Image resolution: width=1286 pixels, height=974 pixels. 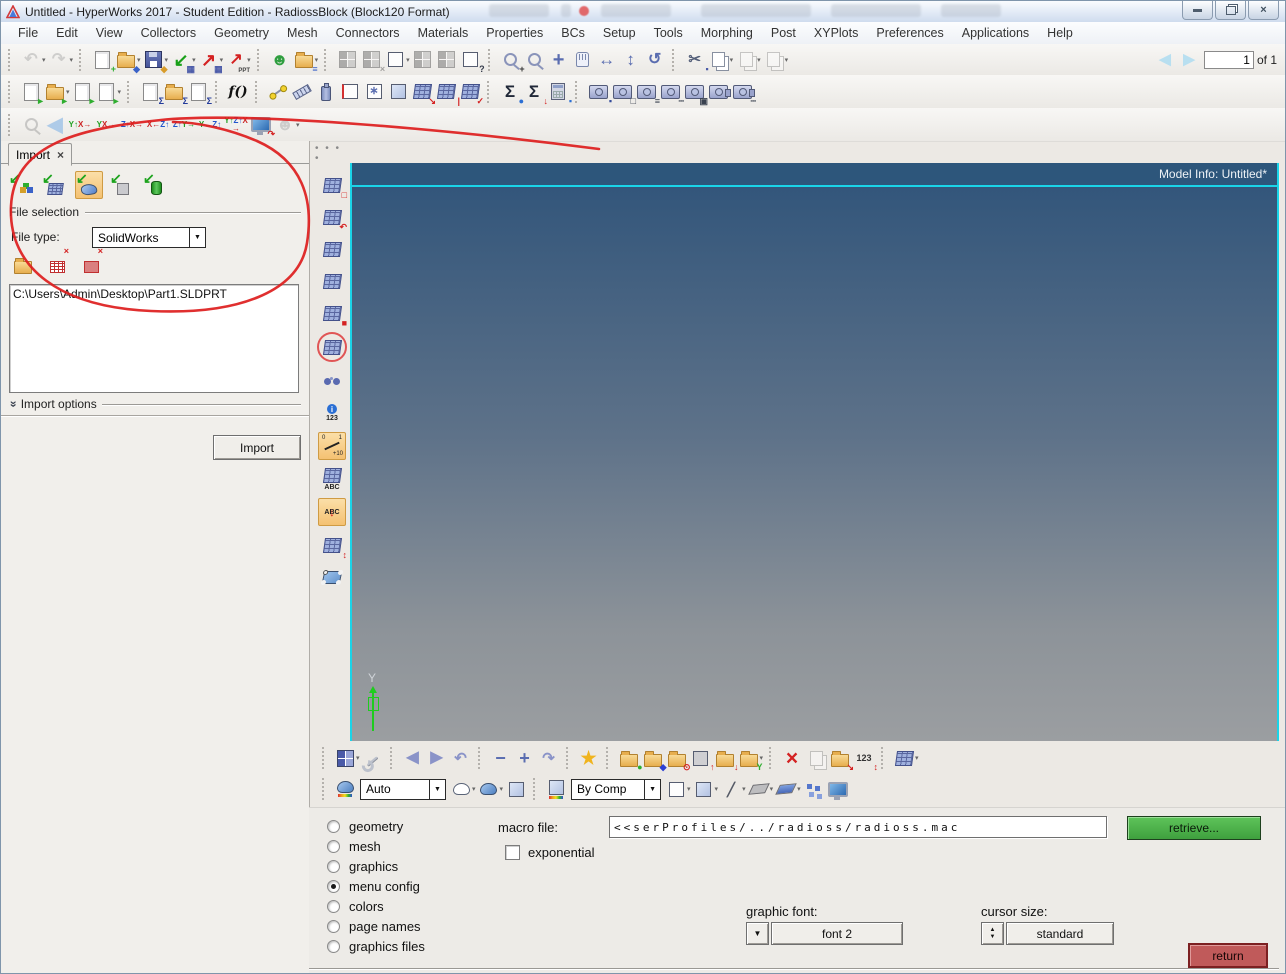 I want to click on find-entities-icon, so click(x=332, y=381).